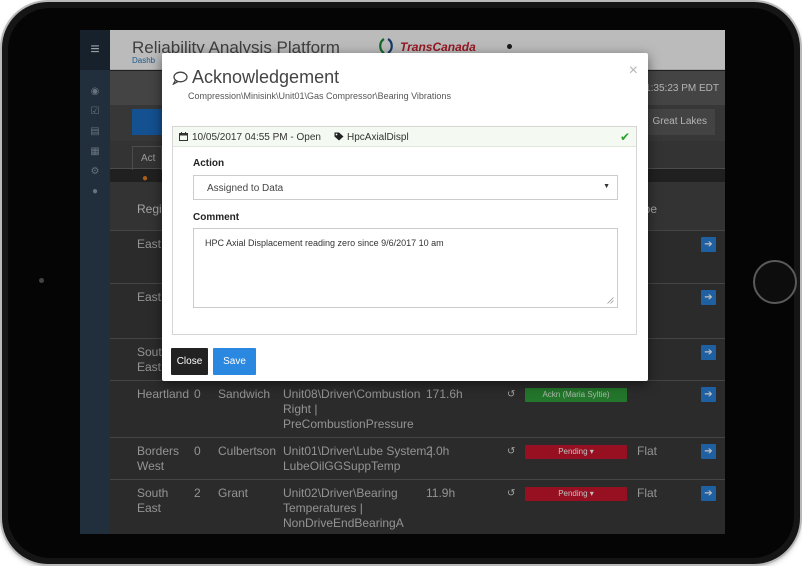  Describe the element at coordinates (41, 280) in the screenshot. I see `camera-icon` at that location.